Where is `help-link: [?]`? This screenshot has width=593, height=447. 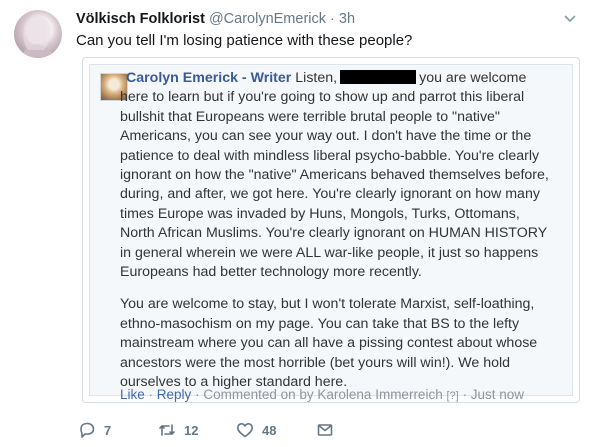 help-link: [?] is located at coordinates (452, 396).